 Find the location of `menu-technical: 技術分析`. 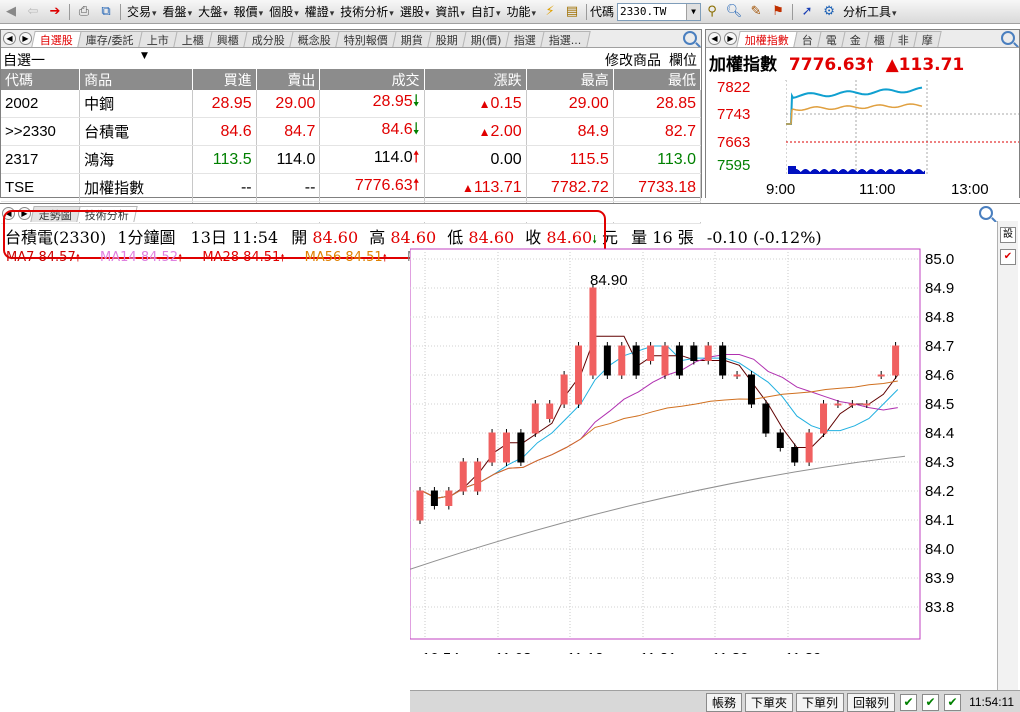

menu-technical: 技術分析 is located at coordinates (367, 11).